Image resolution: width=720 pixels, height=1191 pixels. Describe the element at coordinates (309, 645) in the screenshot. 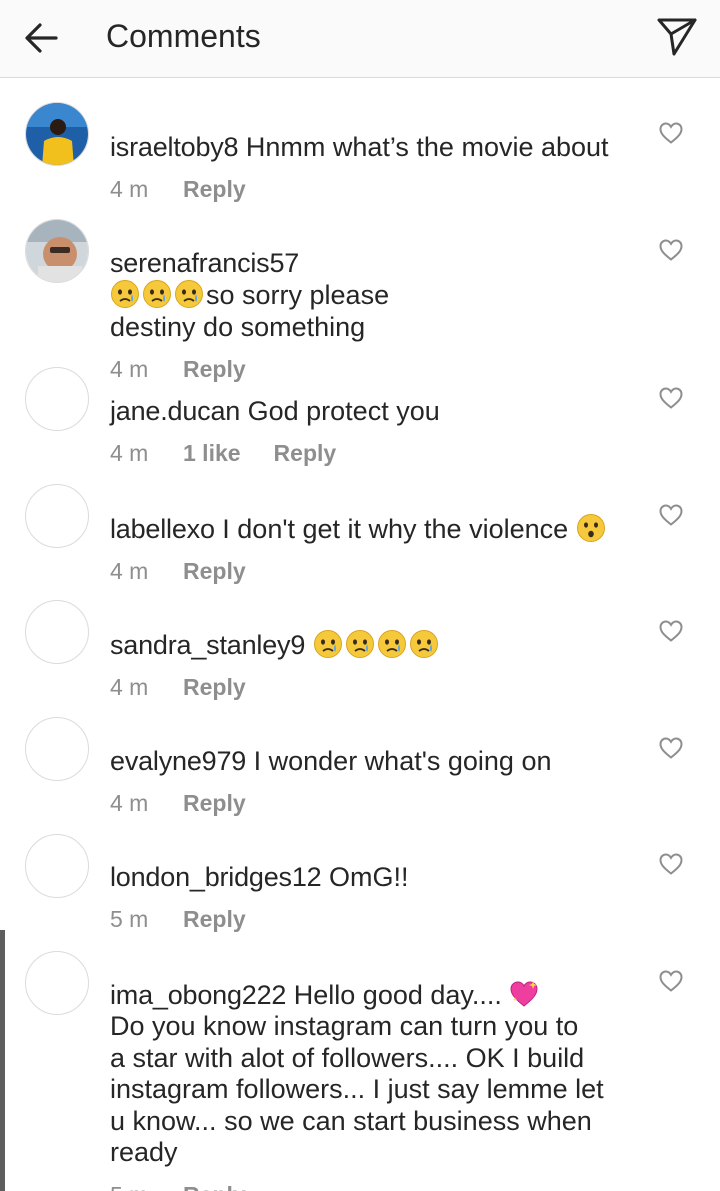

I see `comment-text` at that location.